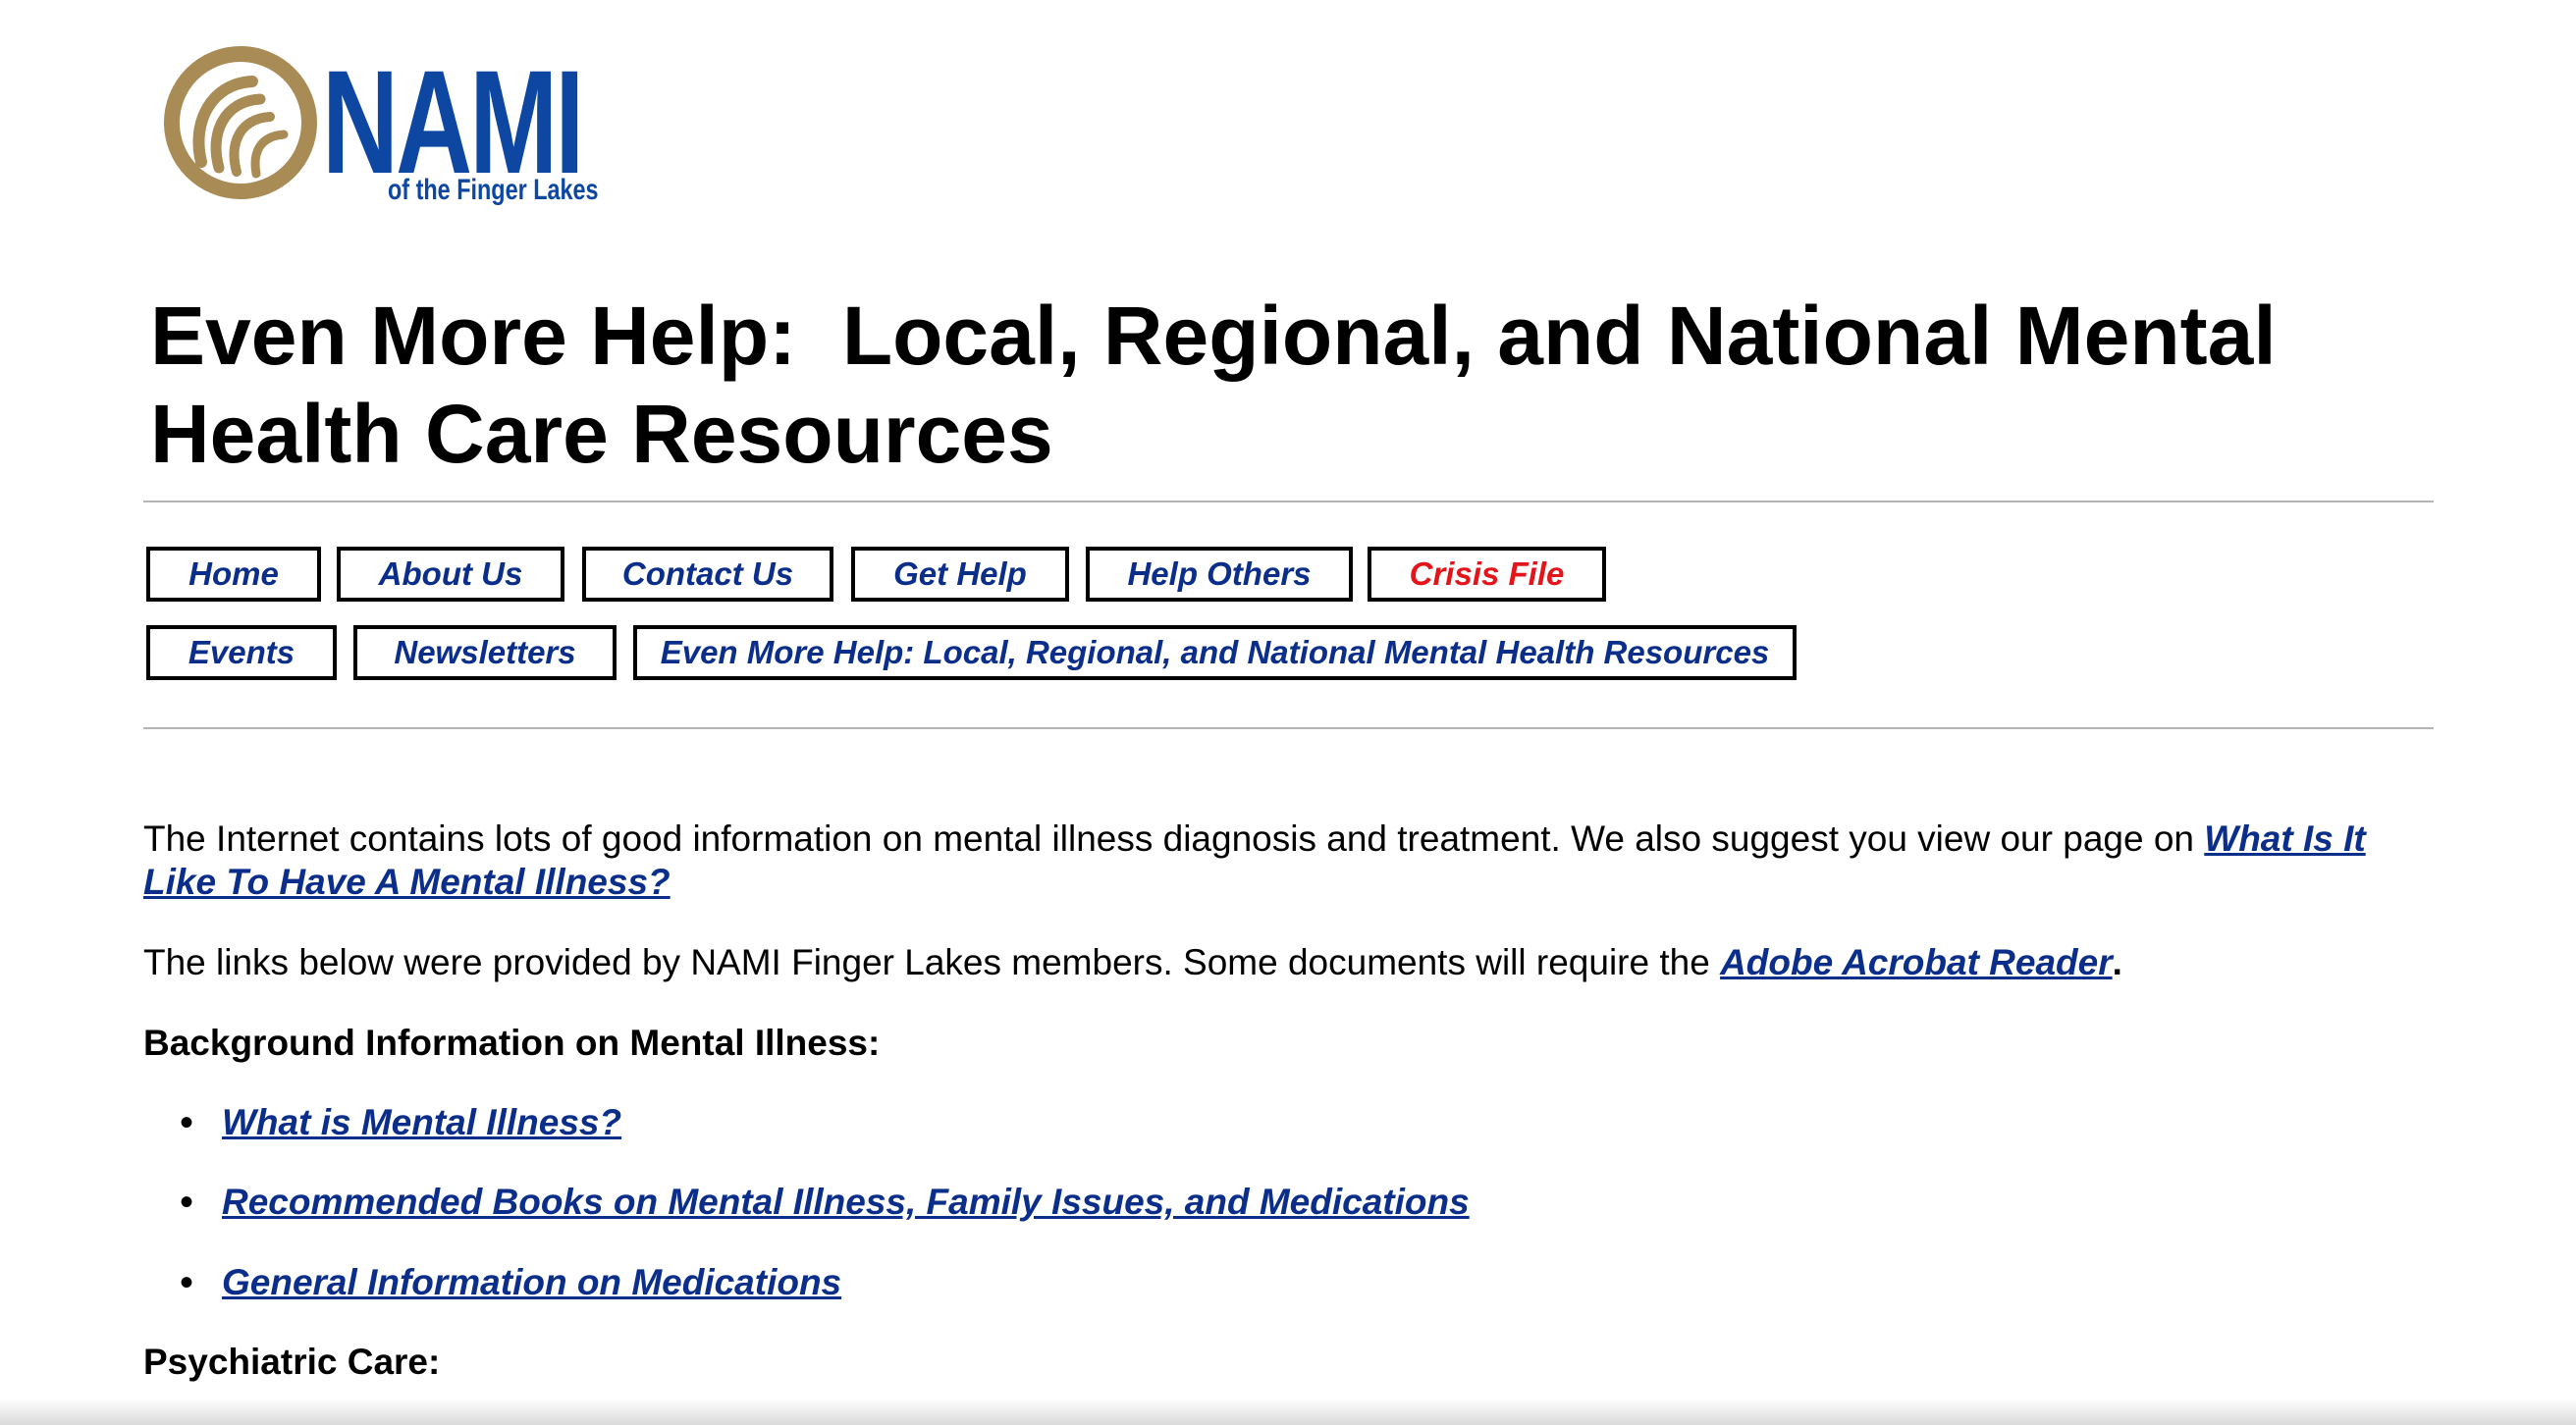 The height and width of the screenshot is (1425, 2576). What do you see at coordinates (1288, 728) in the screenshot?
I see `nav-divider` at bounding box center [1288, 728].